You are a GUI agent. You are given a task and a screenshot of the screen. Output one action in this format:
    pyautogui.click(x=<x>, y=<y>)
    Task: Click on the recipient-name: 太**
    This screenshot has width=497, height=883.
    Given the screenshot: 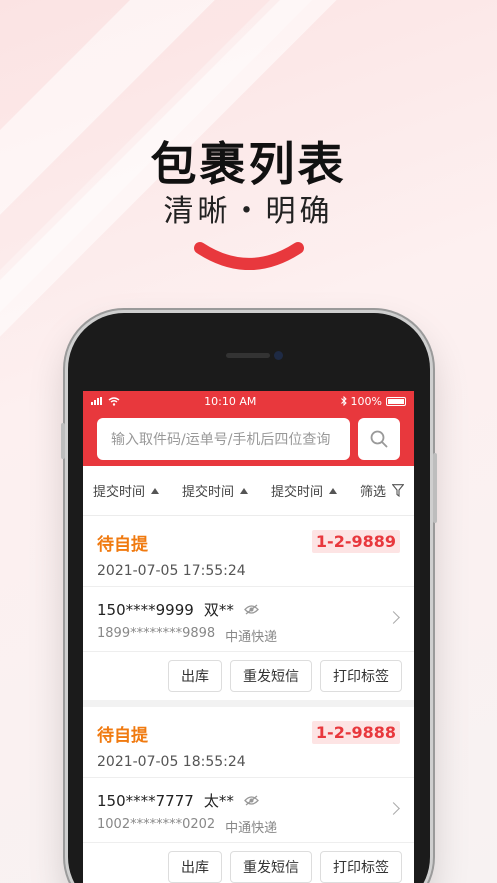 What is the action you would take?
    pyautogui.click(x=218, y=801)
    